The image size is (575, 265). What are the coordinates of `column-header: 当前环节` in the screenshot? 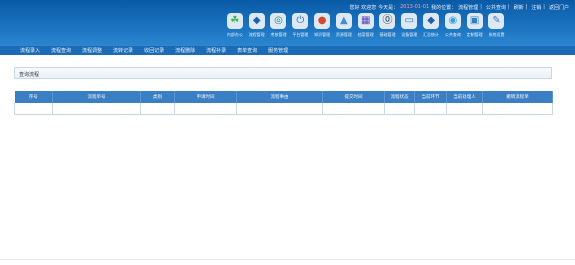 It's located at (430, 97).